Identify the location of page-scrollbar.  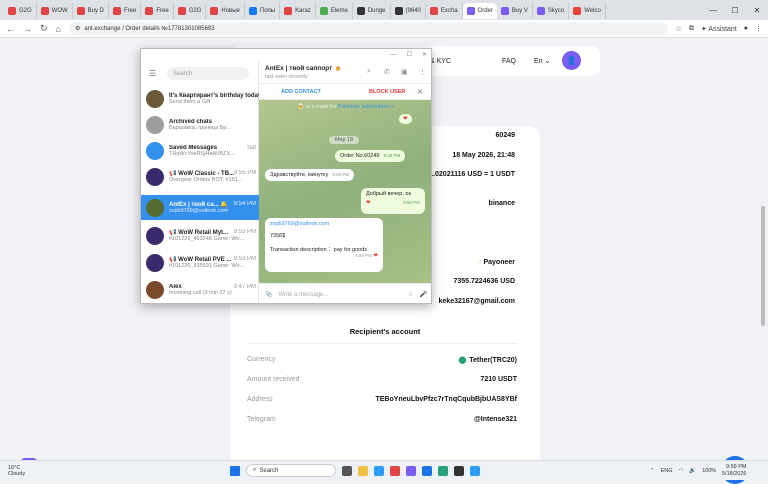
(763, 266).